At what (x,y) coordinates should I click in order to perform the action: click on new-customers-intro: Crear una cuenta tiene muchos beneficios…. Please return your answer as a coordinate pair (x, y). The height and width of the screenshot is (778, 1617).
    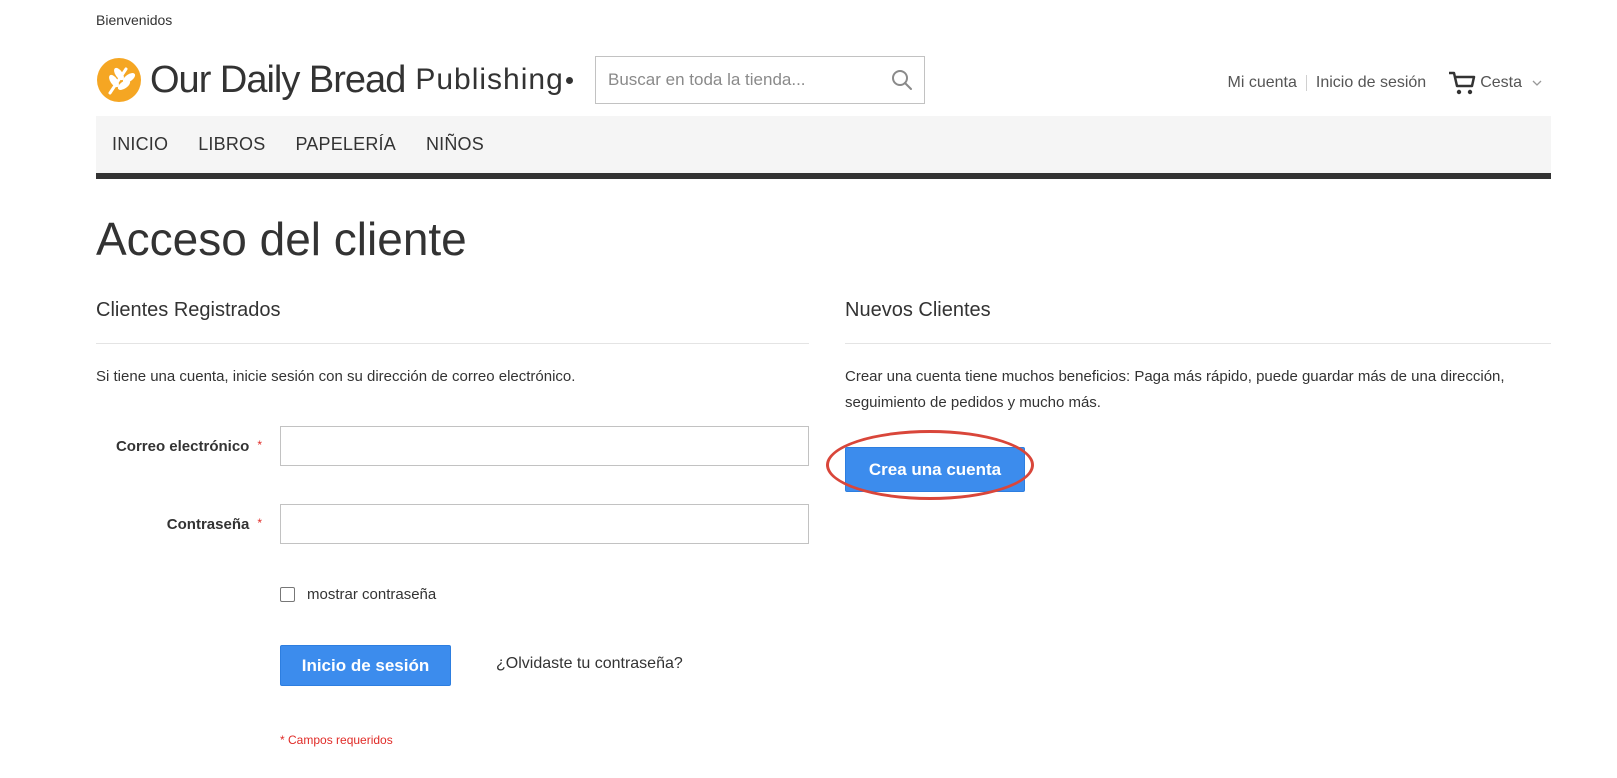
    Looking at the image, I should click on (1175, 389).